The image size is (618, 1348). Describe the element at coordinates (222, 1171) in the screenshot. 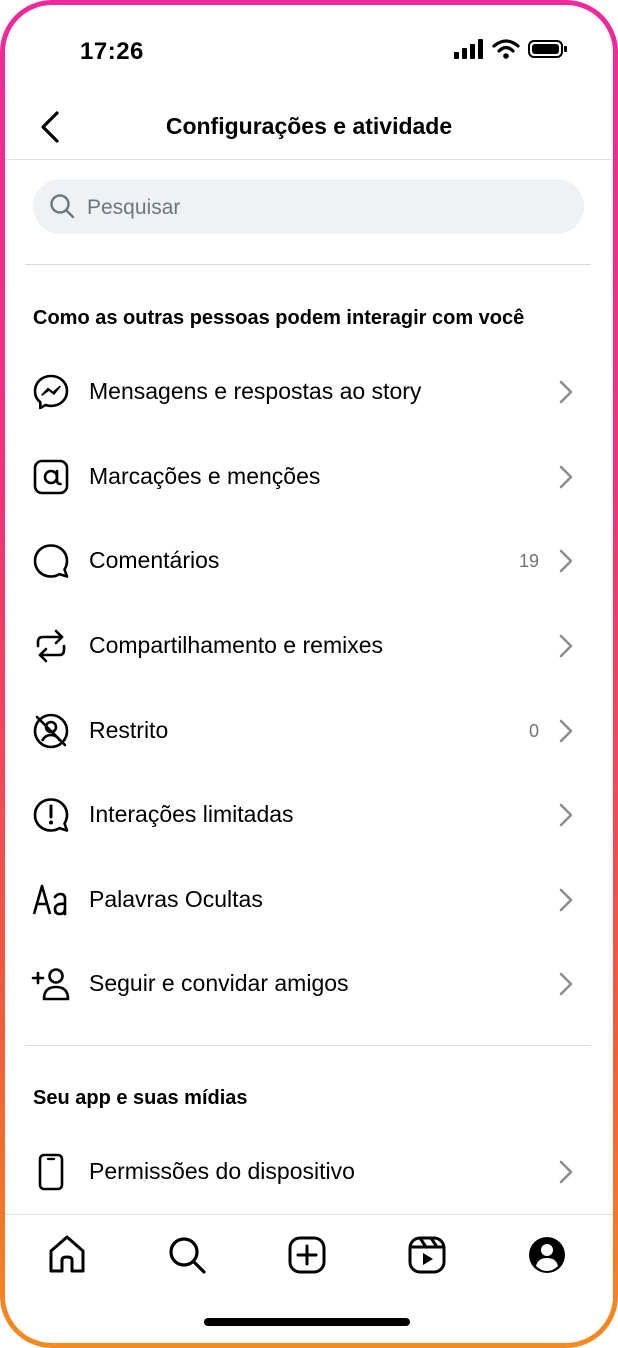

I see `menu-item-label: Permissões do dispositivo` at that location.